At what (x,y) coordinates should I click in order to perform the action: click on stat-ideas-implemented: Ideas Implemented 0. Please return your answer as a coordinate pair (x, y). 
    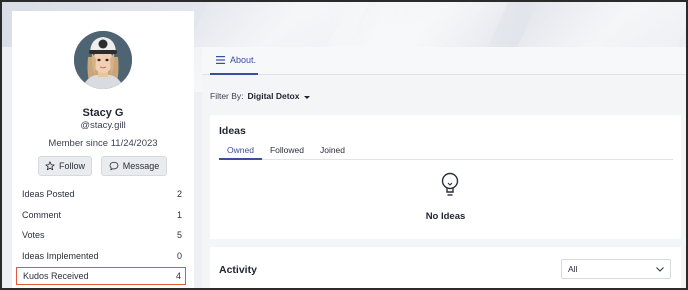
    Looking at the image, I should click on (101, 256).